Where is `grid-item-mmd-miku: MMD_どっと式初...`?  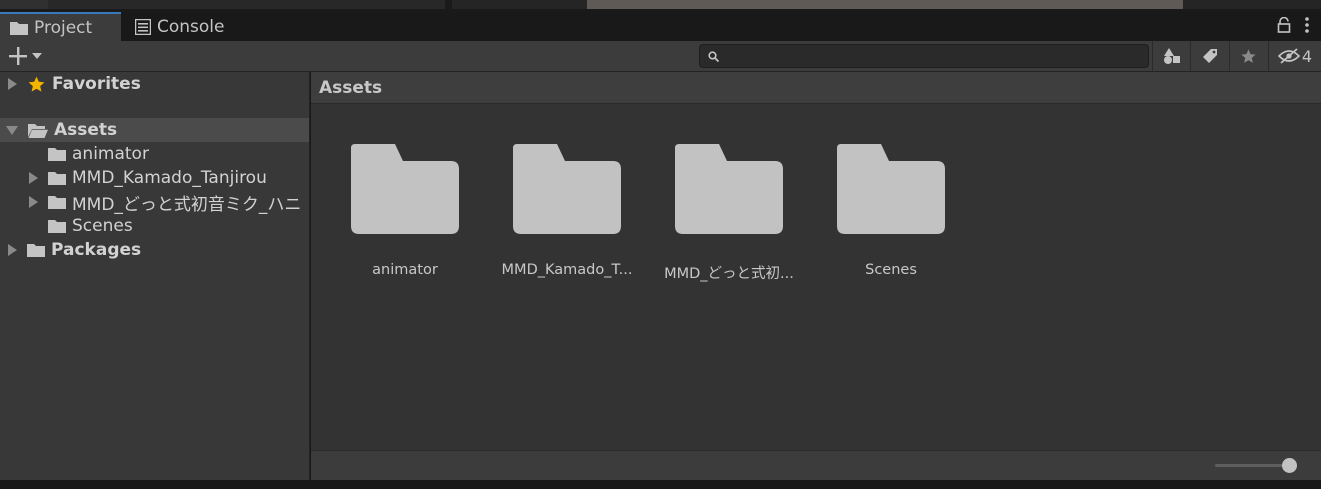
grid-item-mmd-miku: MMD_どっと式初... is located at coordinates (729, 213).